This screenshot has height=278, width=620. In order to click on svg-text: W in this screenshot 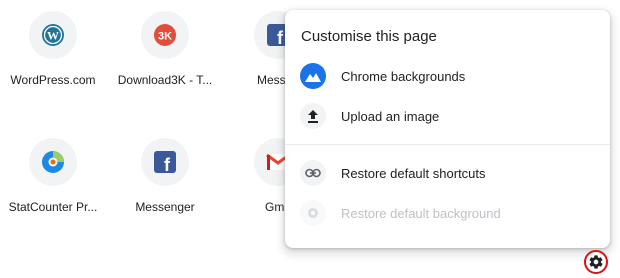, I will do `click(53, 36)`.